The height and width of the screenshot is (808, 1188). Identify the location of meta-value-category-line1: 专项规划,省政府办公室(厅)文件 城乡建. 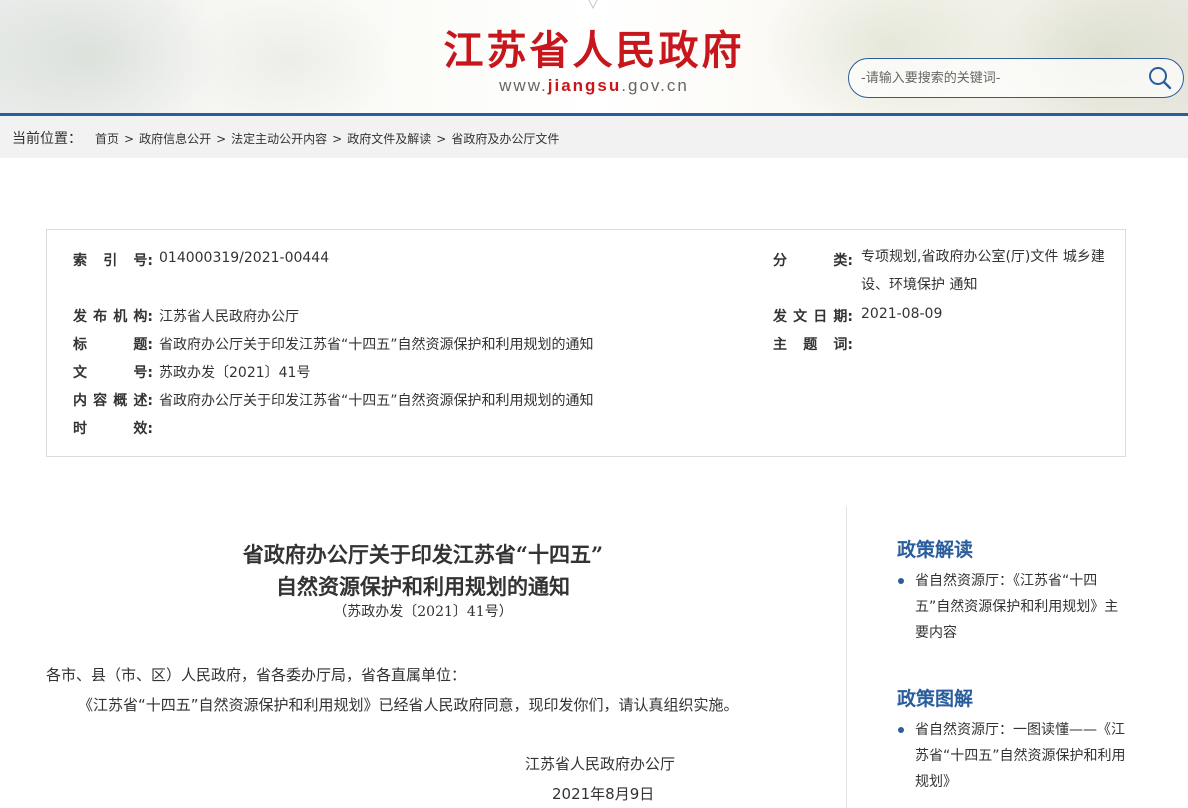
(983, 257).